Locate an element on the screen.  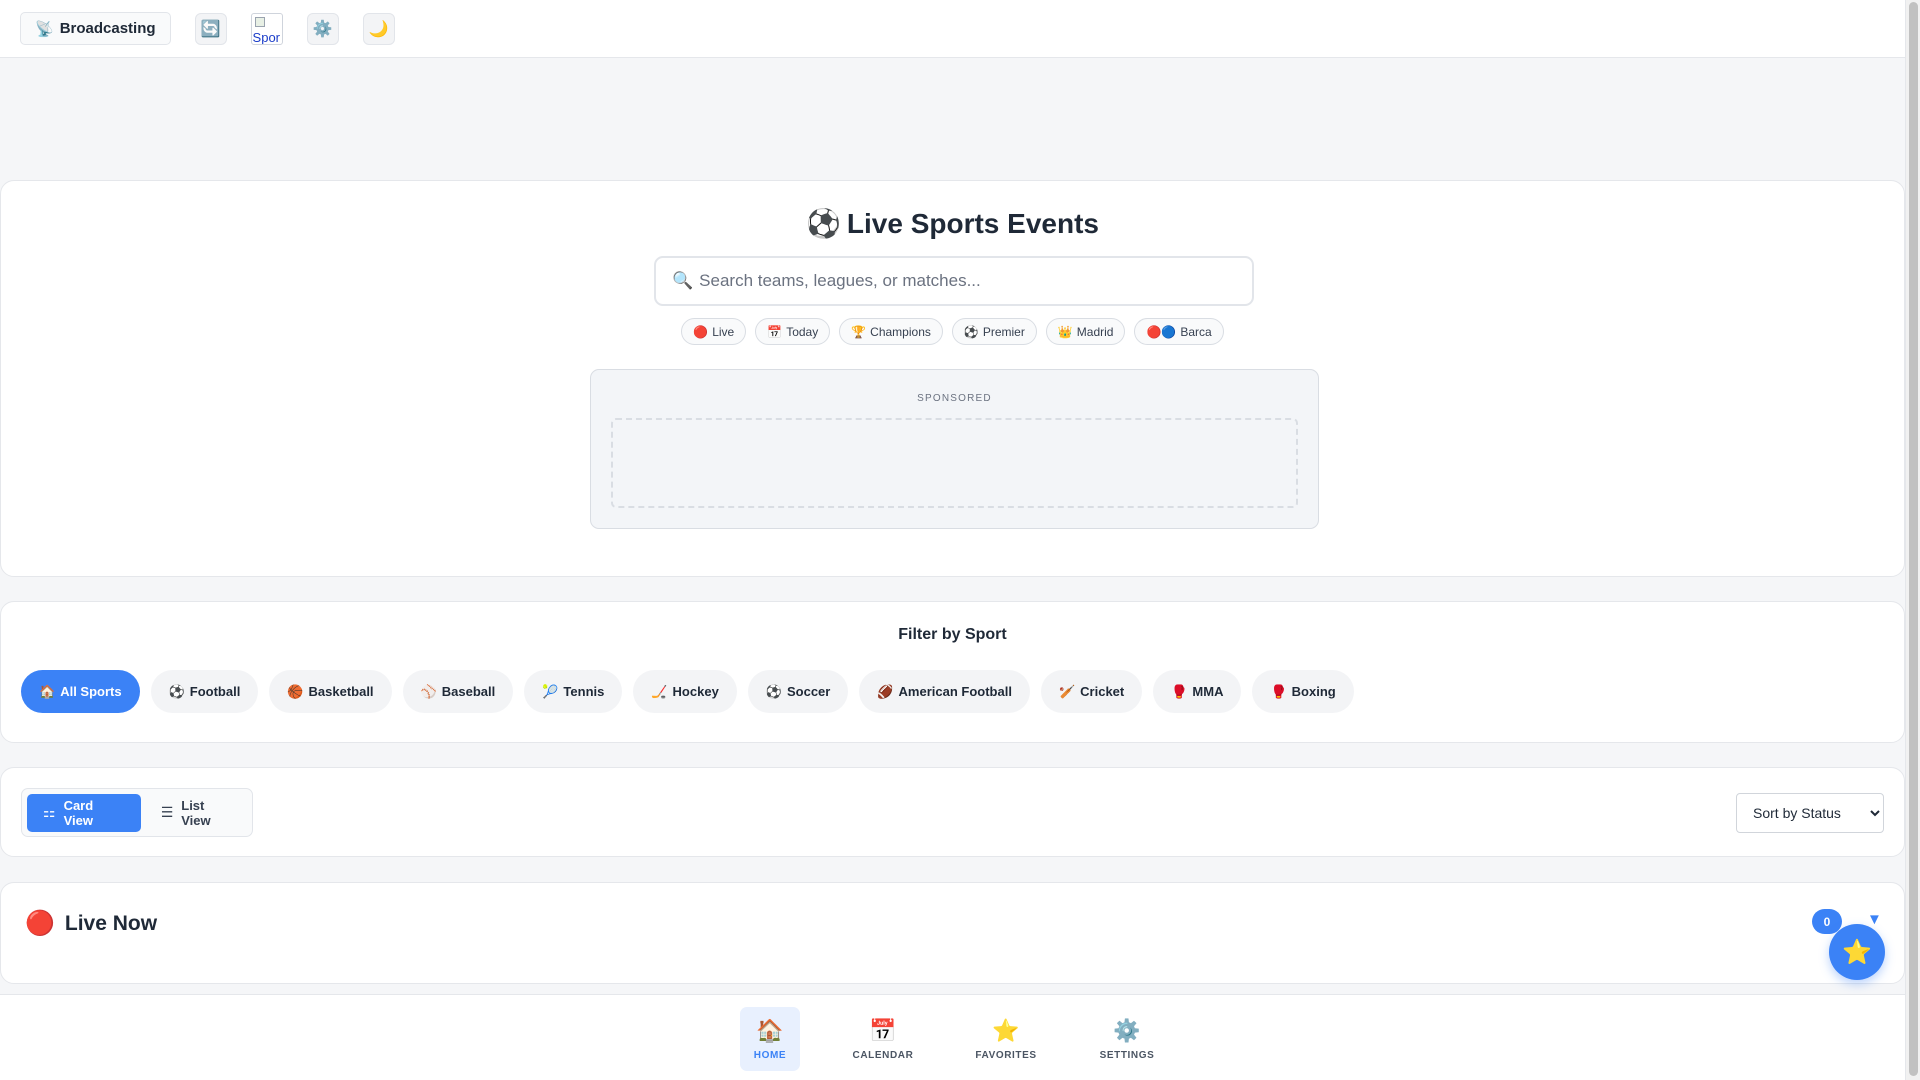
grid-icon: ⚏ is located at coordinates (49, 812).